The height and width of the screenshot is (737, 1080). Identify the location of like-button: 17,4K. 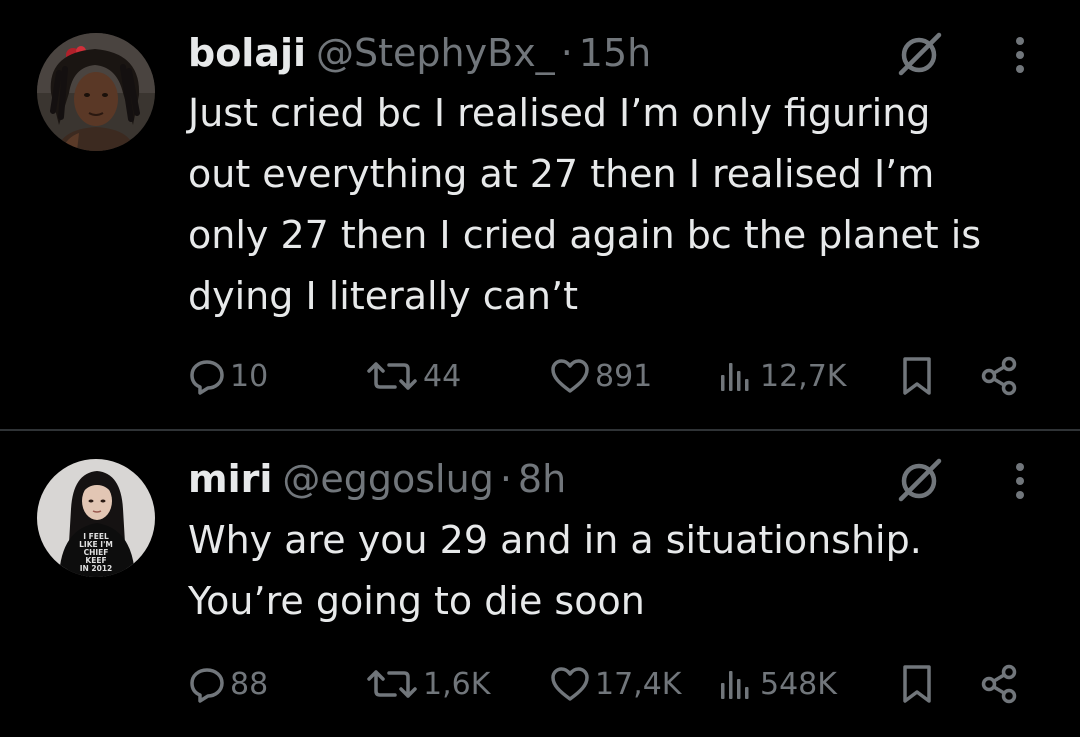
(615, 684).